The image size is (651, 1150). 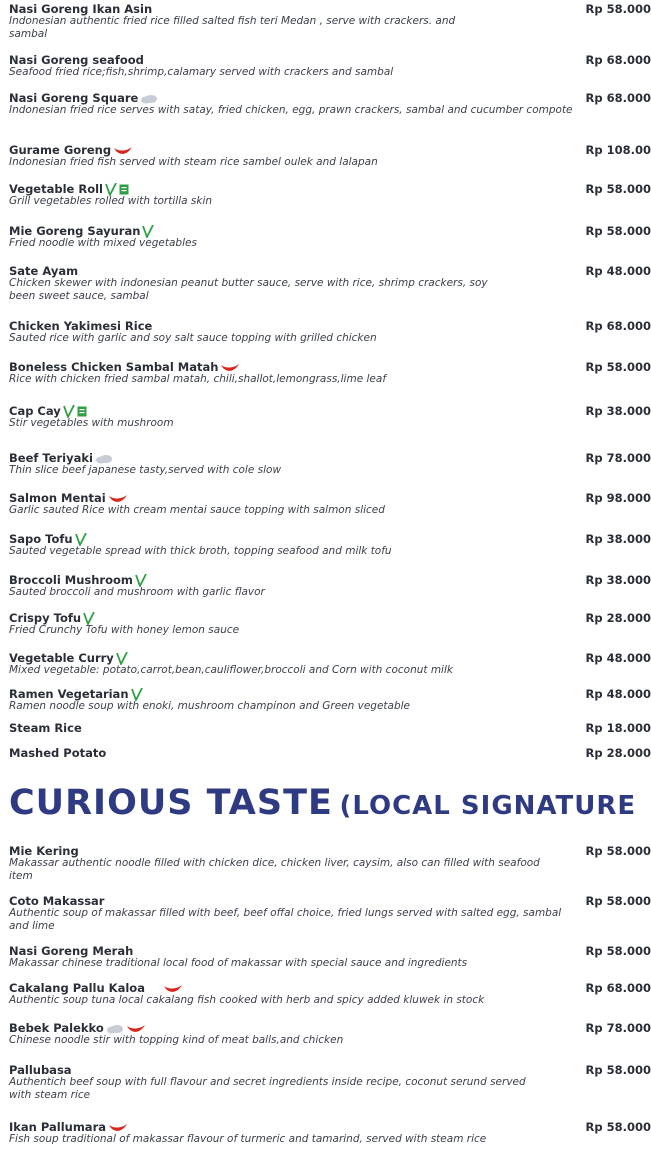 I want to click on item-name: Coto Makassar, so click(x=57, y=901).